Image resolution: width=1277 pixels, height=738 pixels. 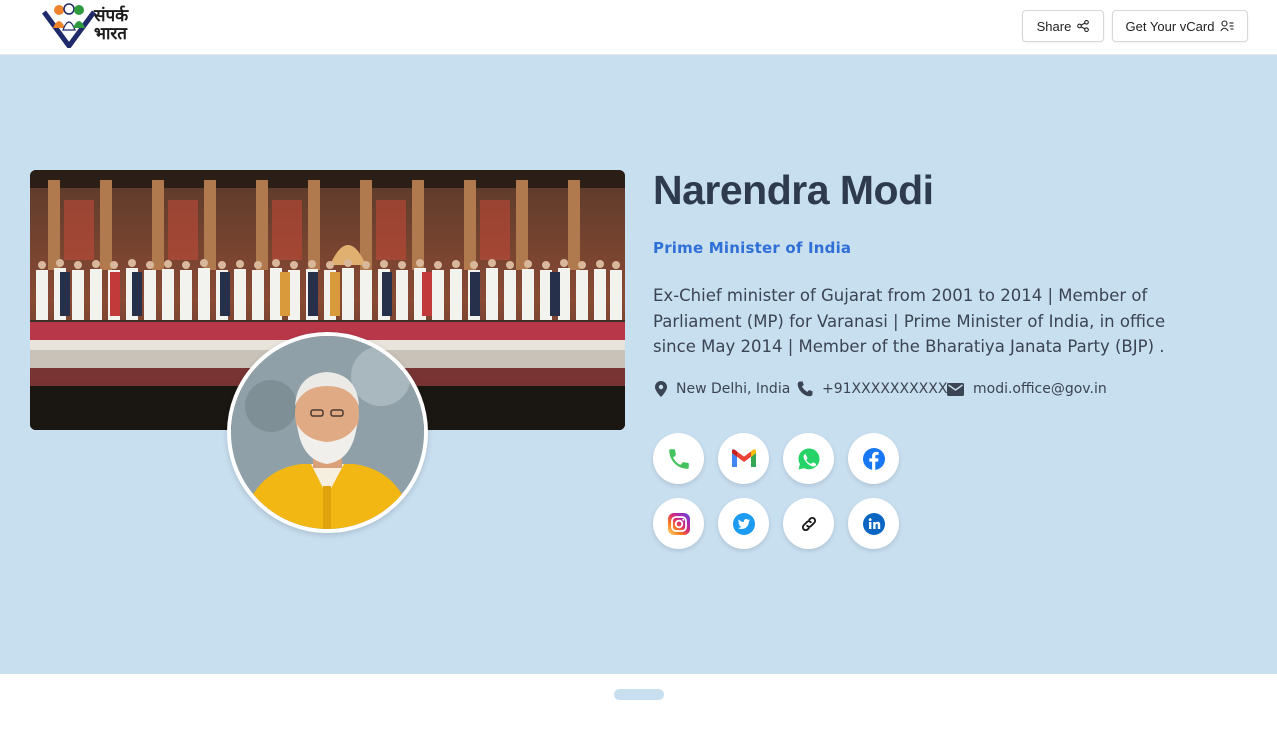 What do you see at coordinates (955, 389) in the screenshot?
I see `mail-icon` at bounding box center [955, 389].